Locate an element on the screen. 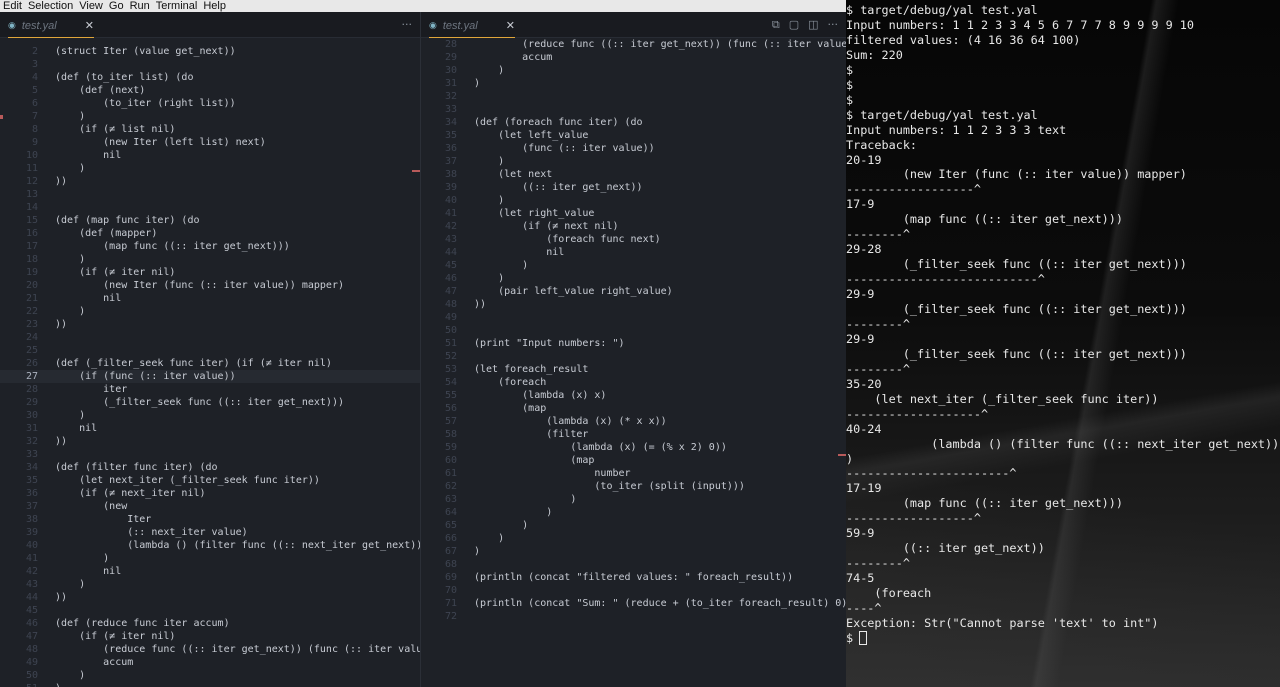  code-line: 22 ) is located at coordinates (210, 311).